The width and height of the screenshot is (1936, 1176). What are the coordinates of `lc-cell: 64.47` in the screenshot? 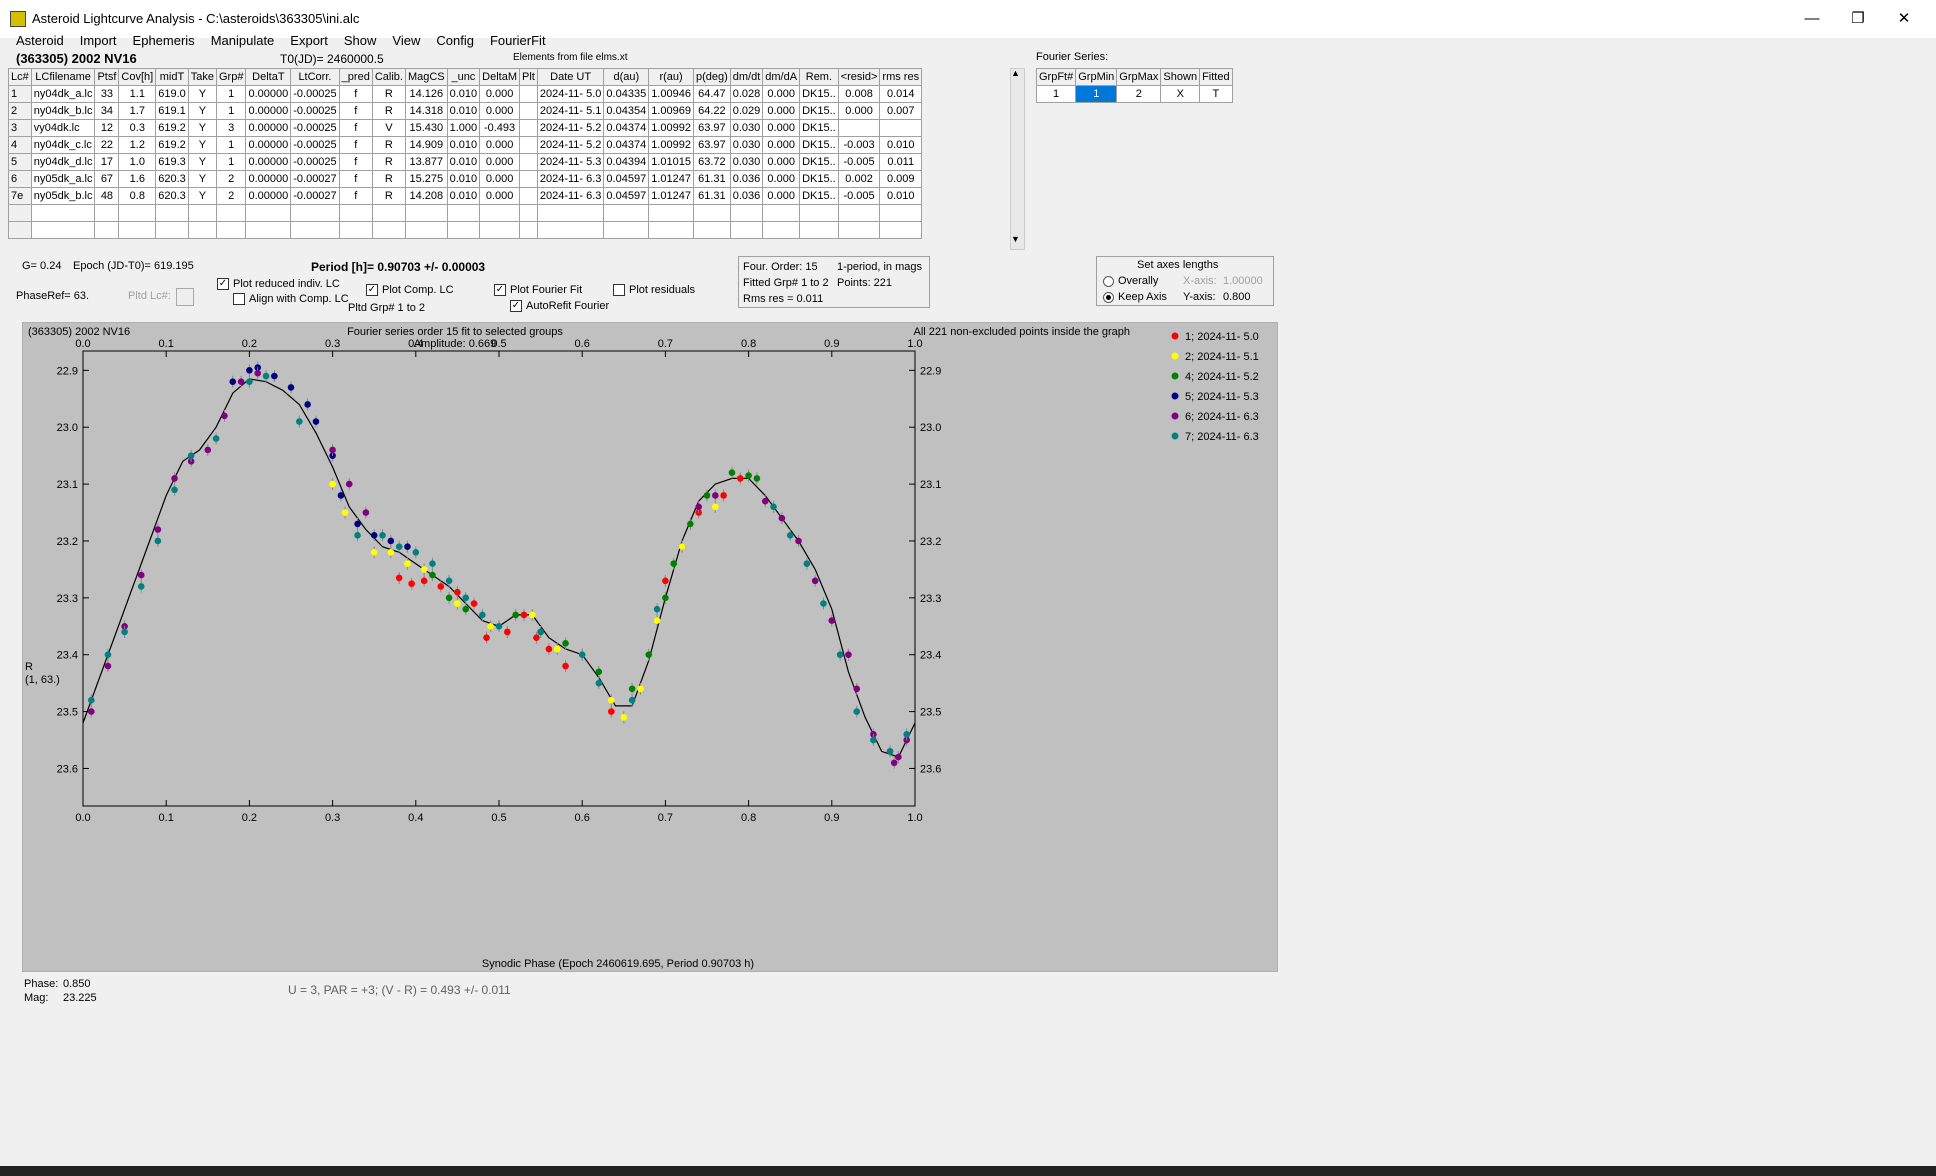 It's located at (711, 94).